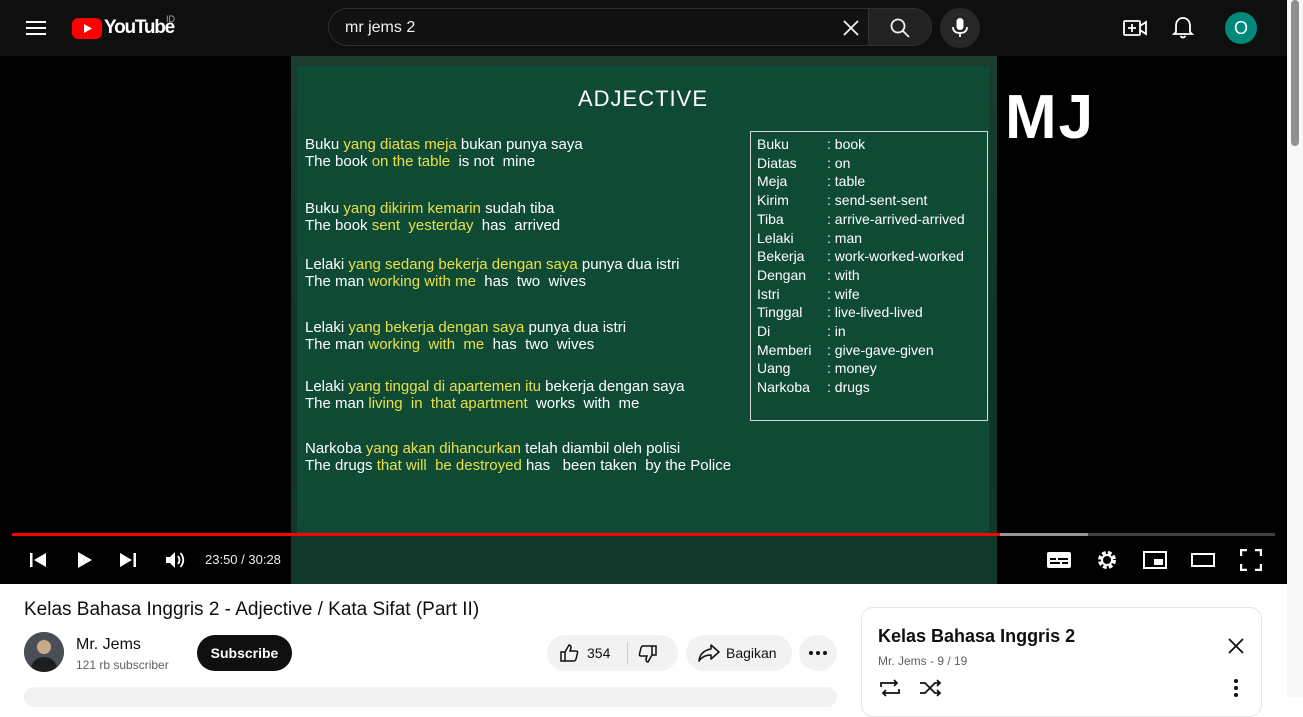 Image resolution: width=1303 pixels, height=717 pixels. What do you see at coordinates (448, 403) in the screenshot?
I see `highlighted-phrase: living in that apartment` at bounding box center [448, 403].